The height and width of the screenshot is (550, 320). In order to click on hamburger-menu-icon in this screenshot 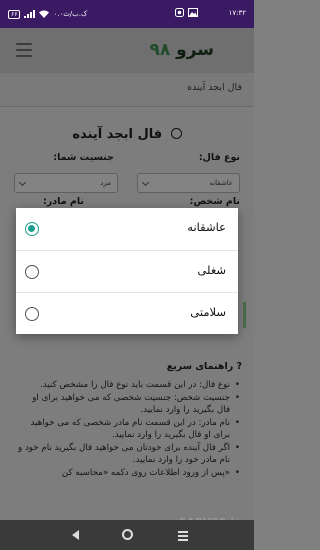, I will do `click(24, 50)`.